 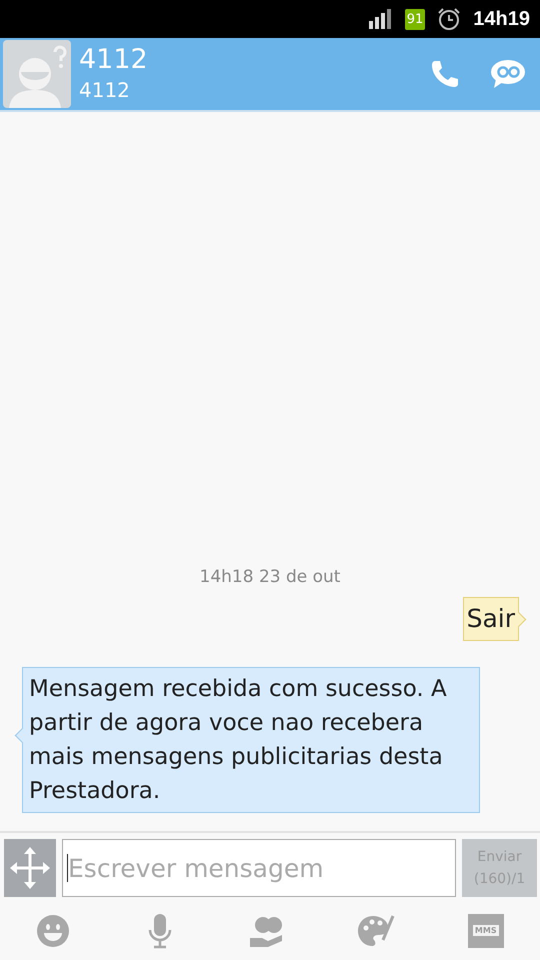 What do you see at coordinates (105, 90) in the screenshot?
I see `contact-number: 4112` at bounding box center [105, 90].